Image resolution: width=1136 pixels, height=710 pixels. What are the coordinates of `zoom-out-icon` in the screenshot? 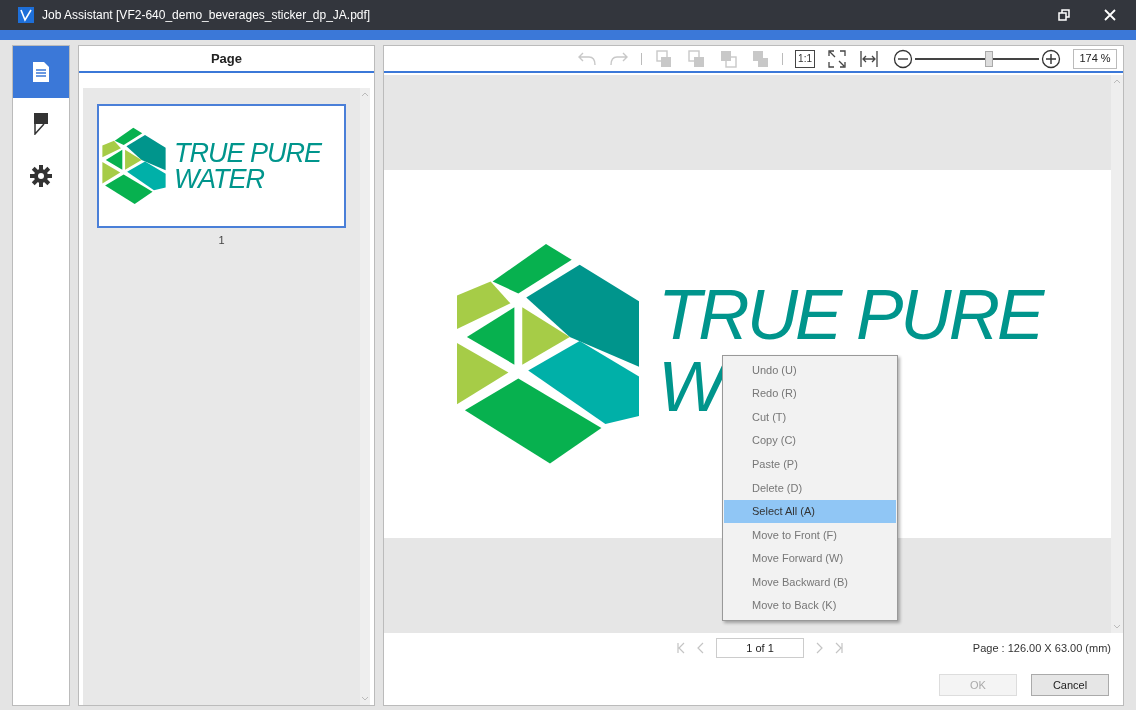 It's located at (903, 58).